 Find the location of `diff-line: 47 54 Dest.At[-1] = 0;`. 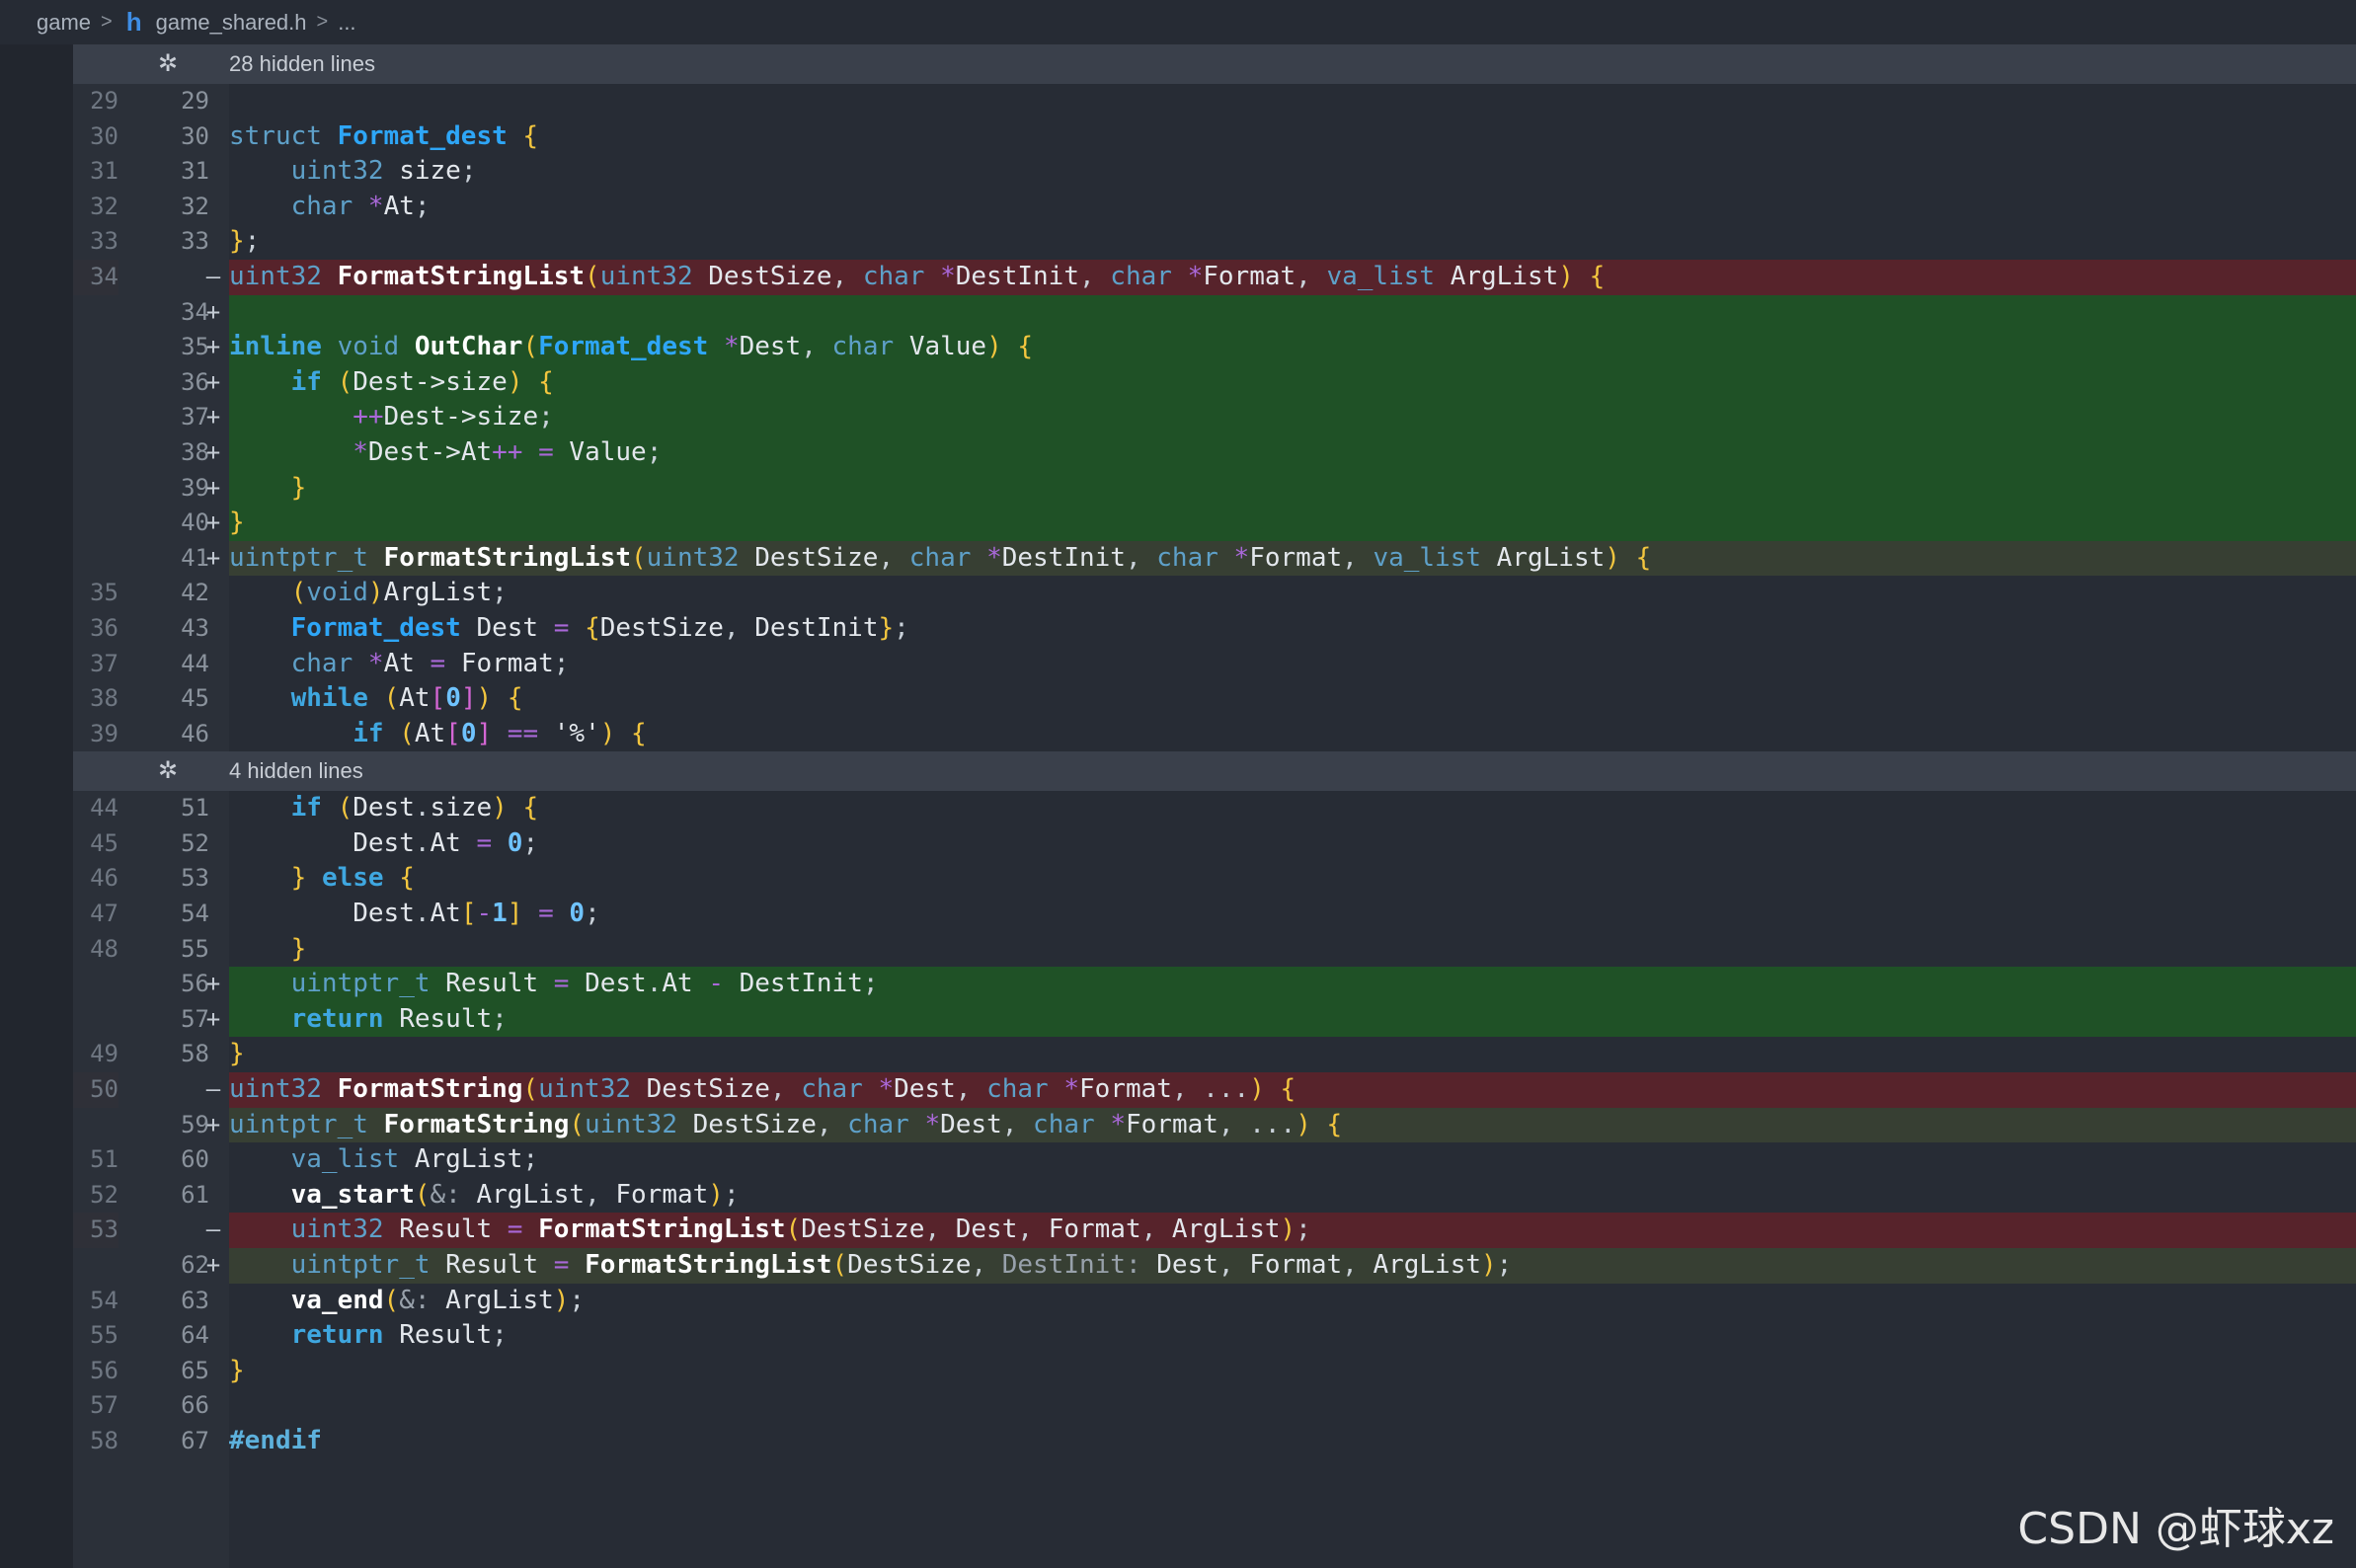

diff-line: 47 54 Dest.At[-1] = 0; is located at coordinates (1178, 914).